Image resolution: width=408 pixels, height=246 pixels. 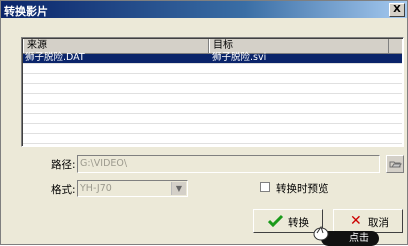 I want to click on target-cell: 狮子脱险.svi, so click(x=239, y=57).